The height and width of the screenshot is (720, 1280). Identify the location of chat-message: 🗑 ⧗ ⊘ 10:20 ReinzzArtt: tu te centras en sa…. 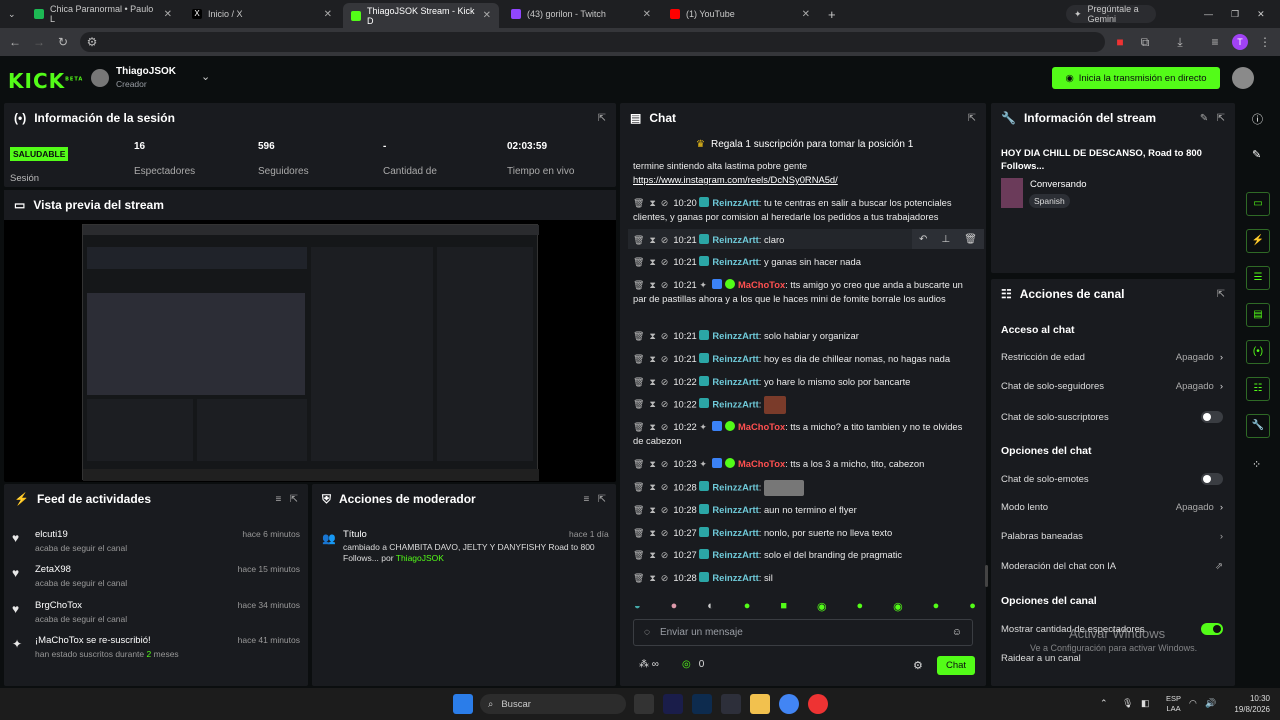
(803, 210).